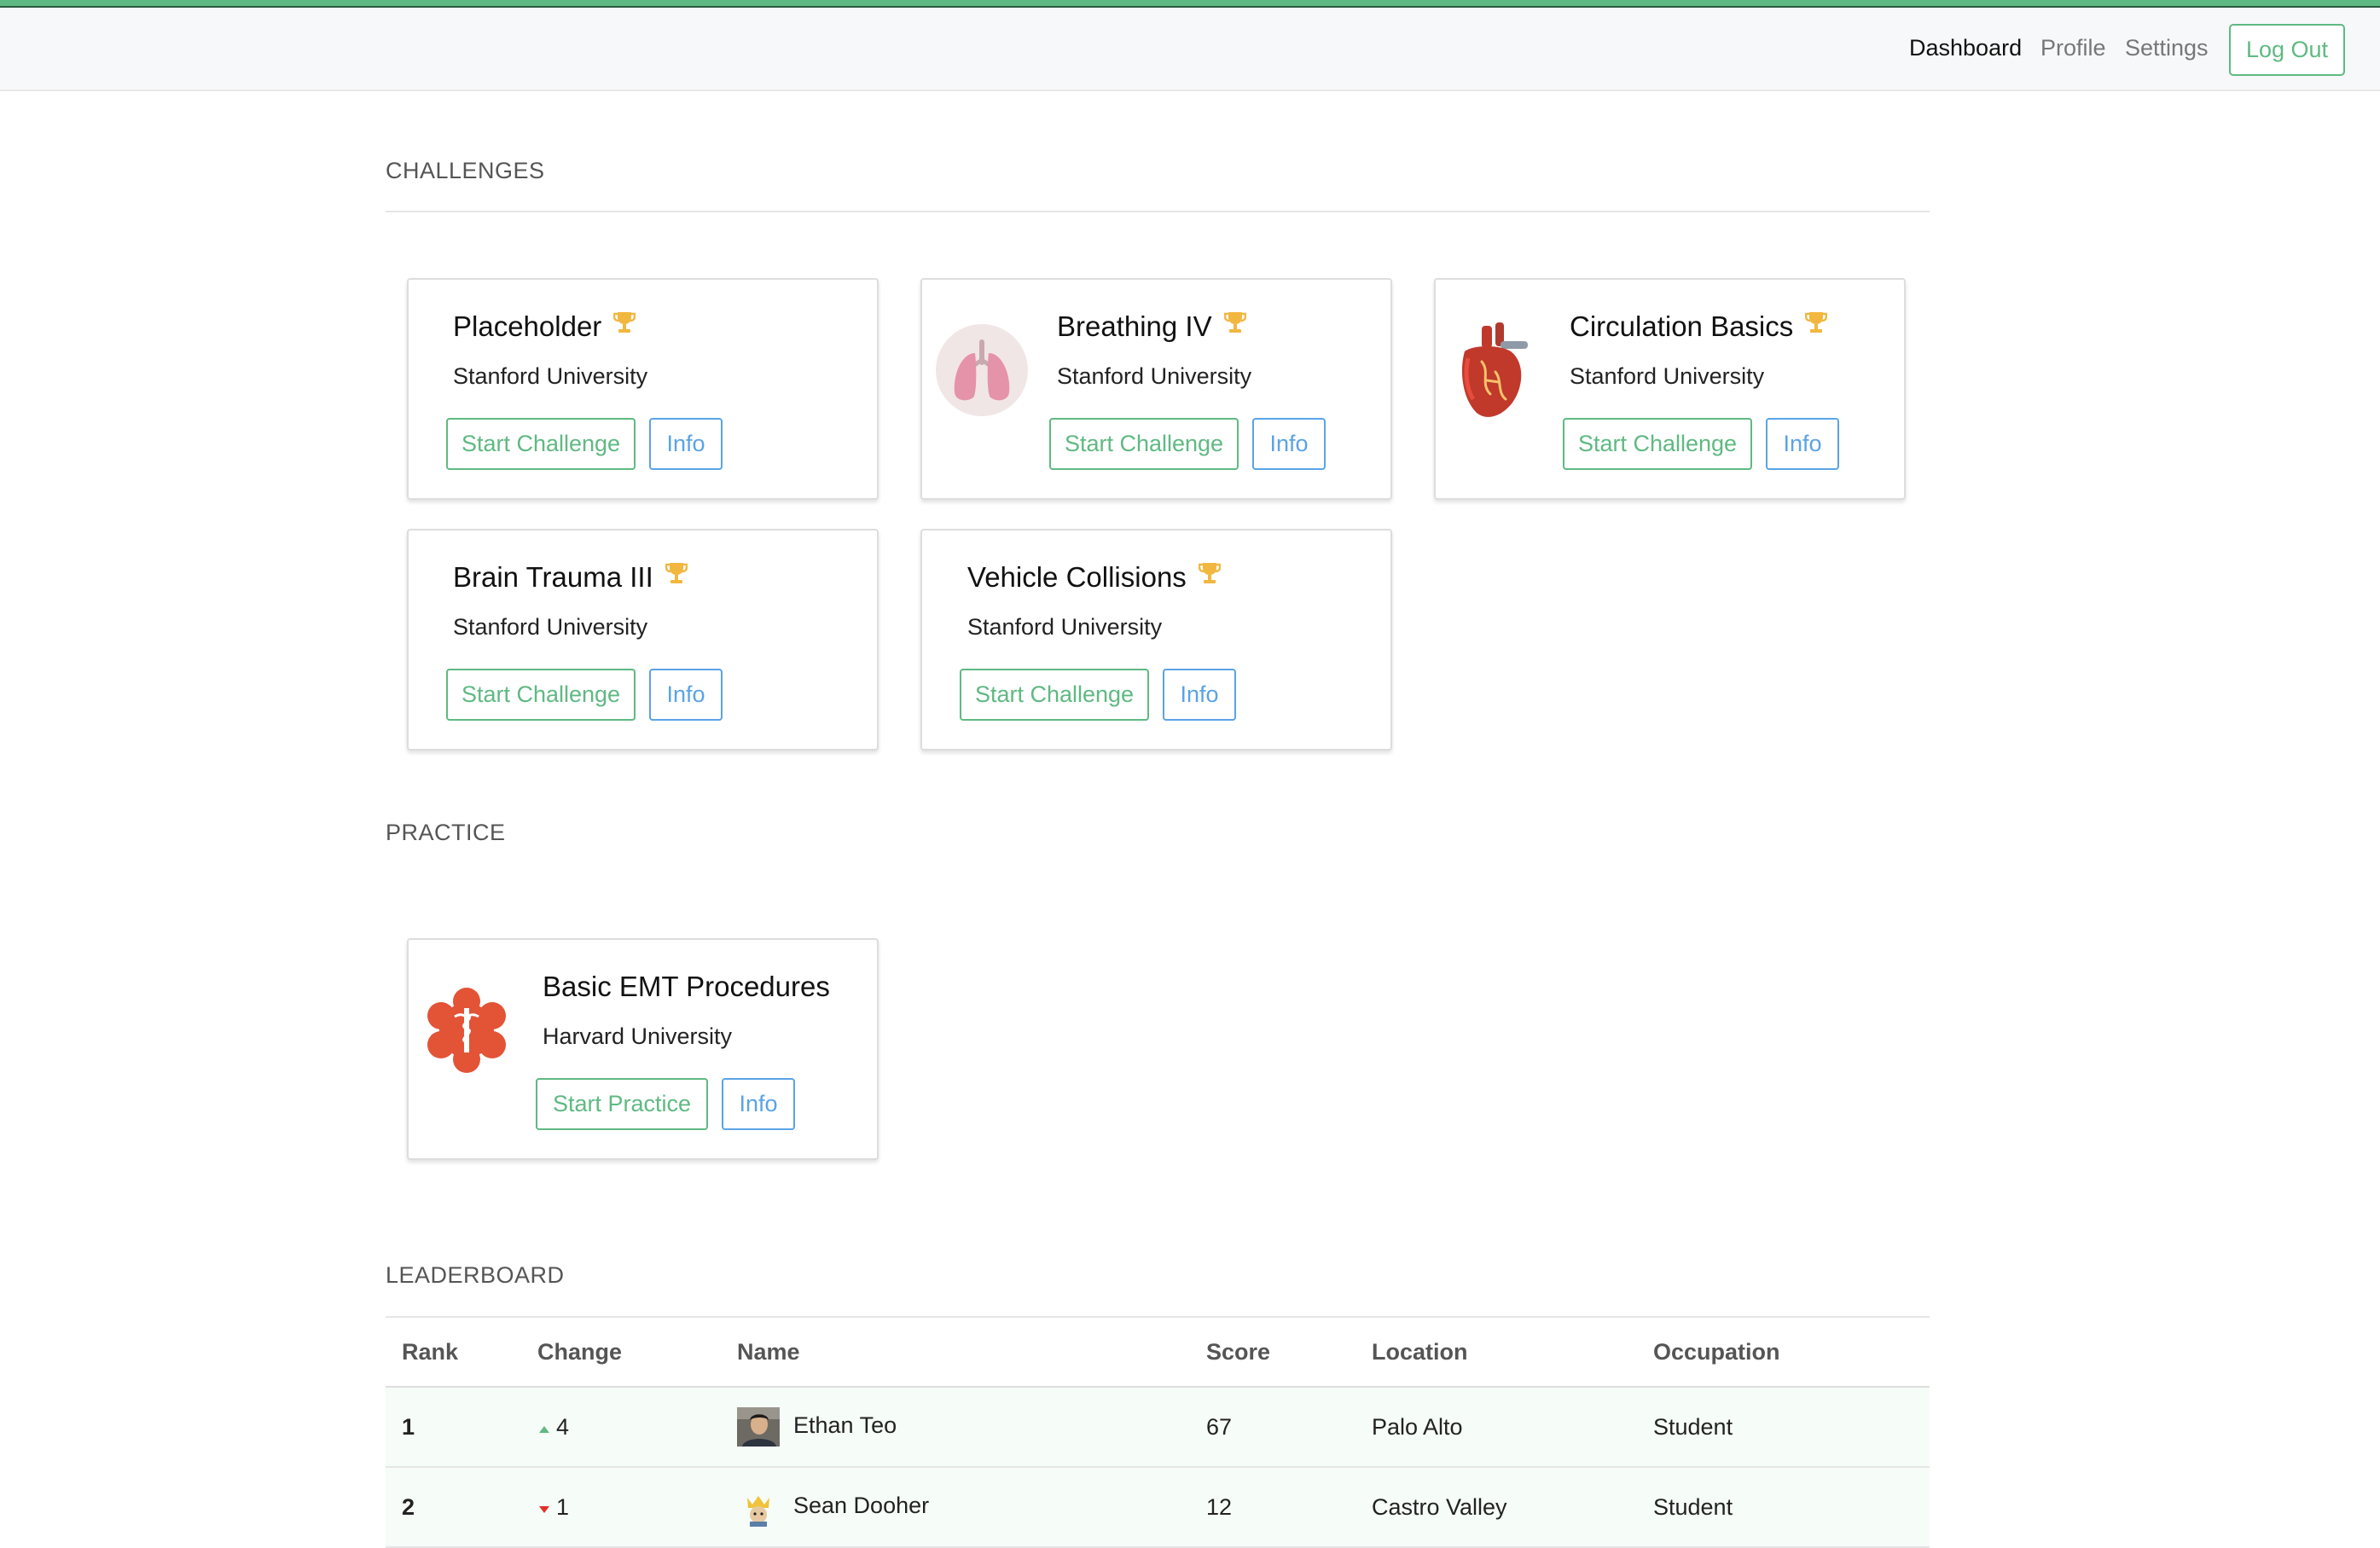 The image size is (2380, 1548). I want to click on change-cell: 4, so click(637, 1428).